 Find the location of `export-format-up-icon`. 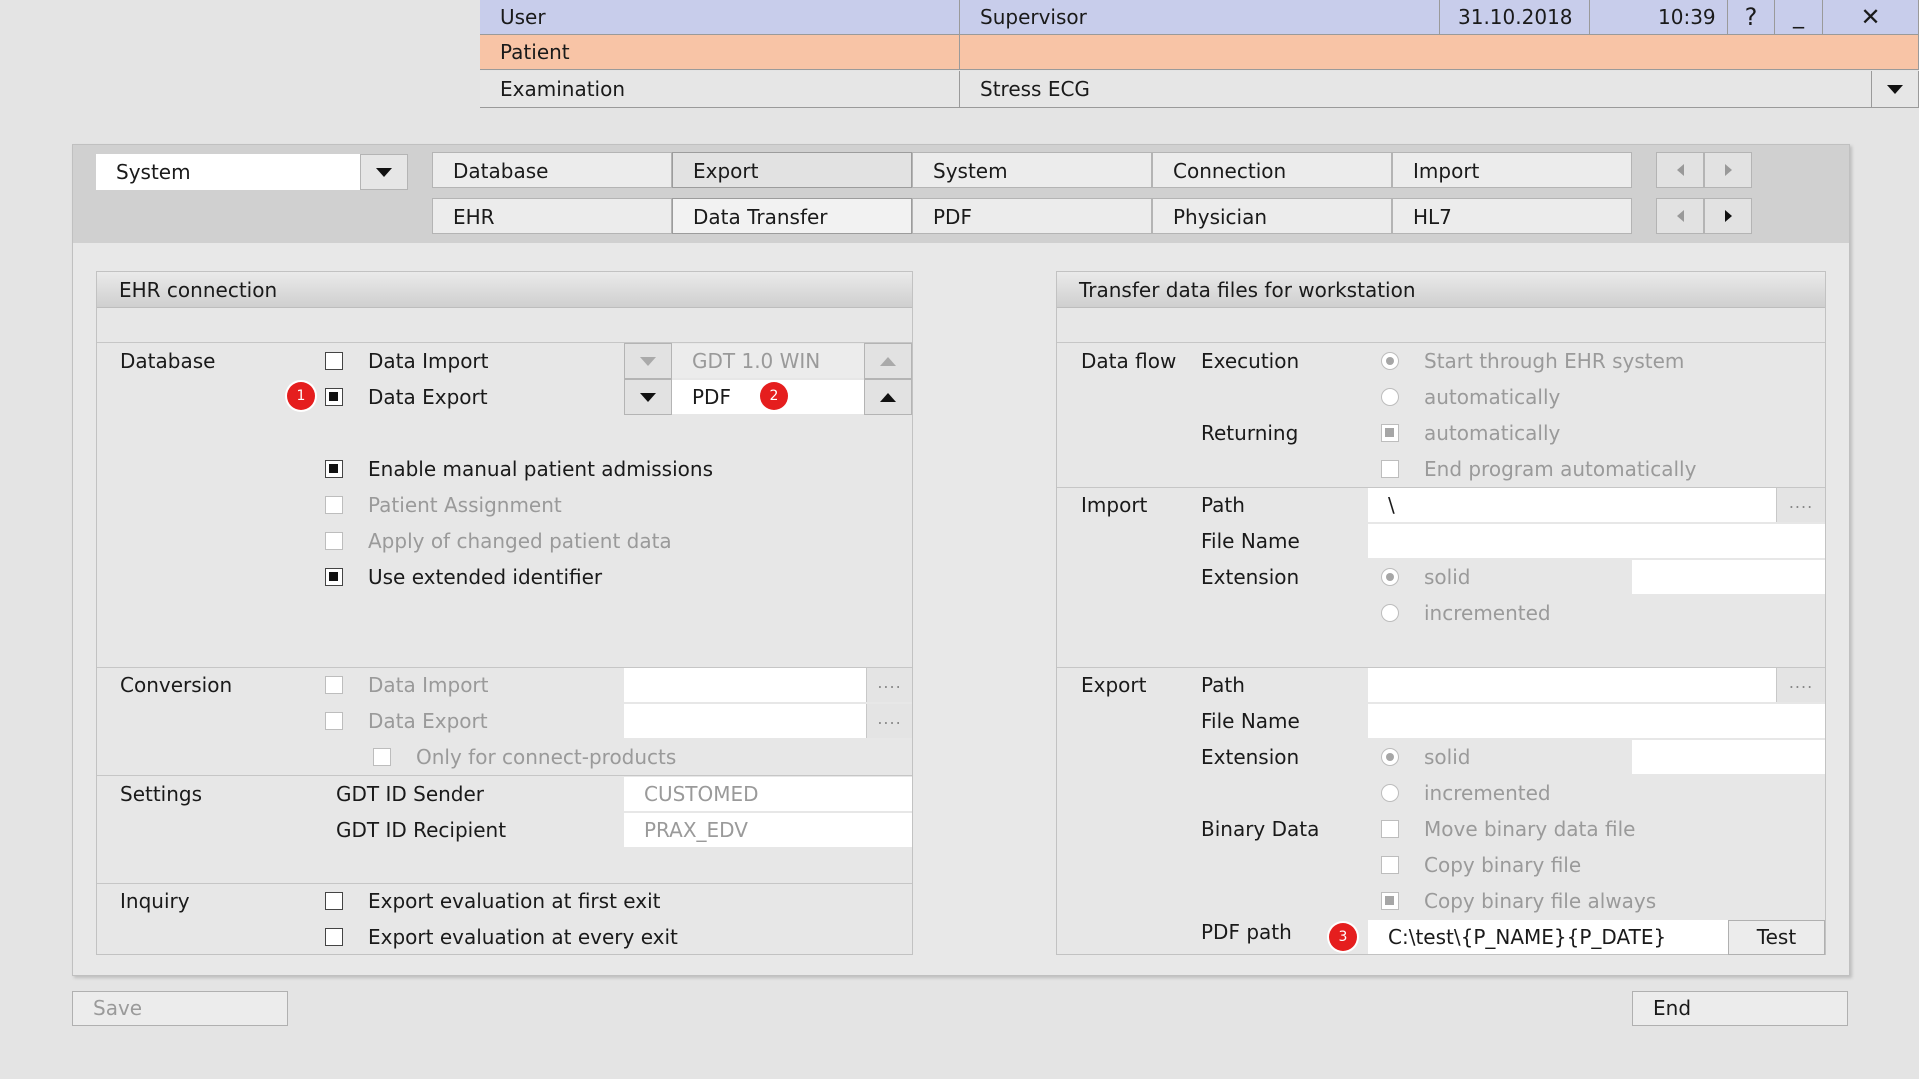

export-format-up-icon is located at coordinates (888, 397).